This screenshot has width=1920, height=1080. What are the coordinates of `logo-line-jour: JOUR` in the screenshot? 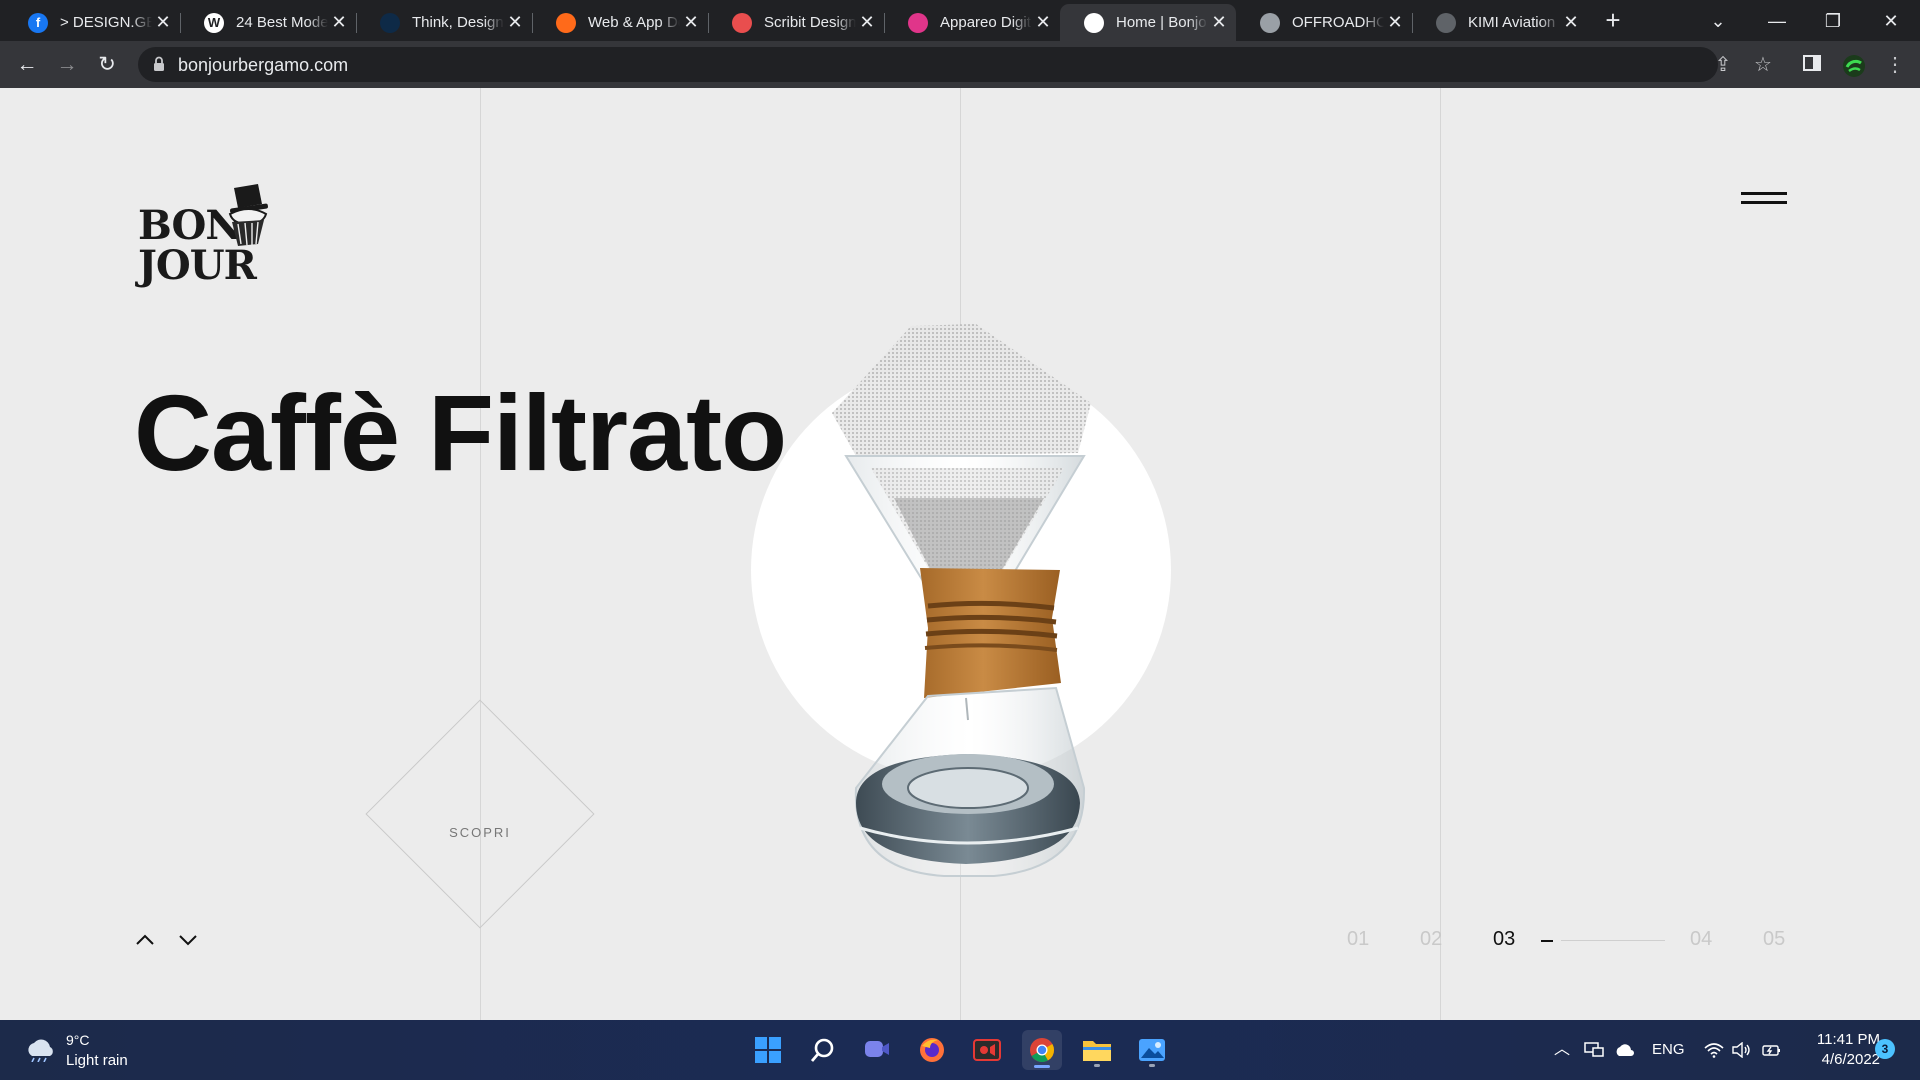 It's located at (197, 265).